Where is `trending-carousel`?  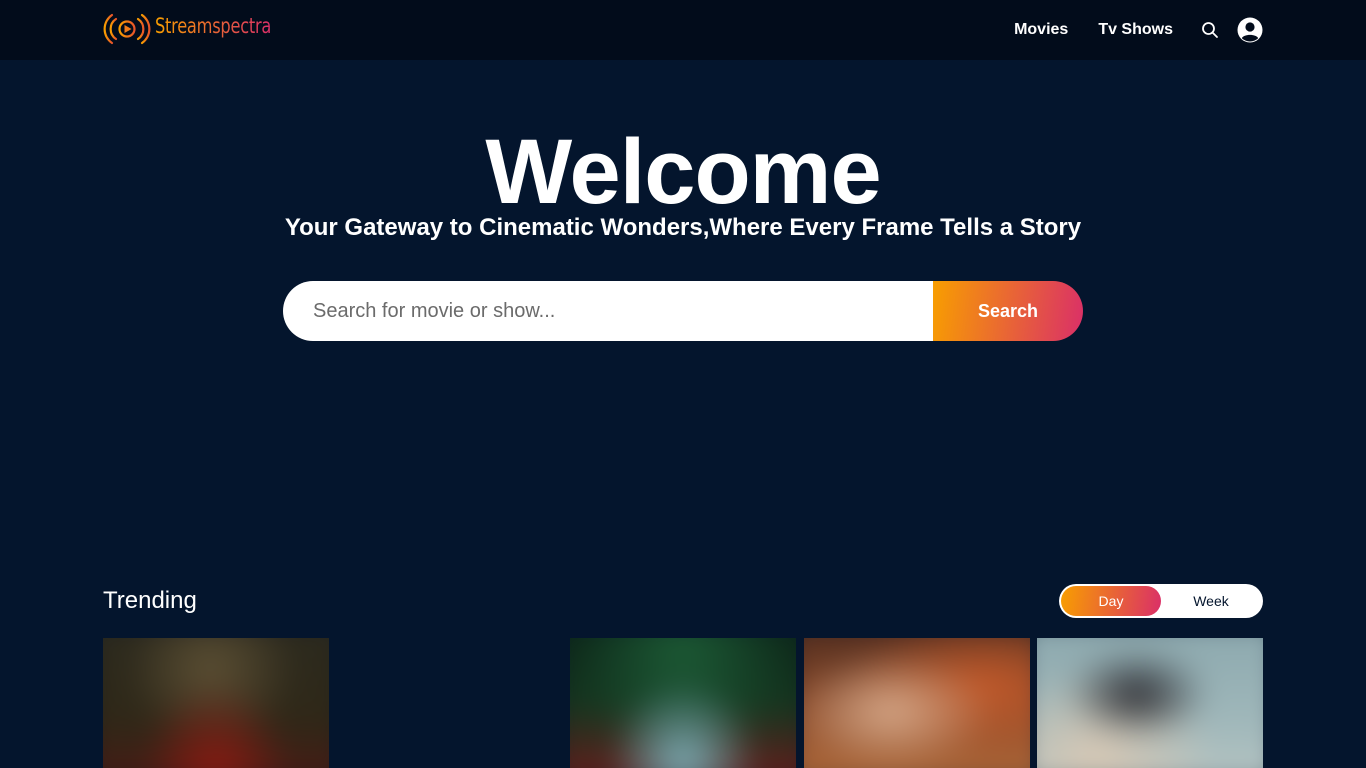 trending-carousel is located at coordinates (683, 703).